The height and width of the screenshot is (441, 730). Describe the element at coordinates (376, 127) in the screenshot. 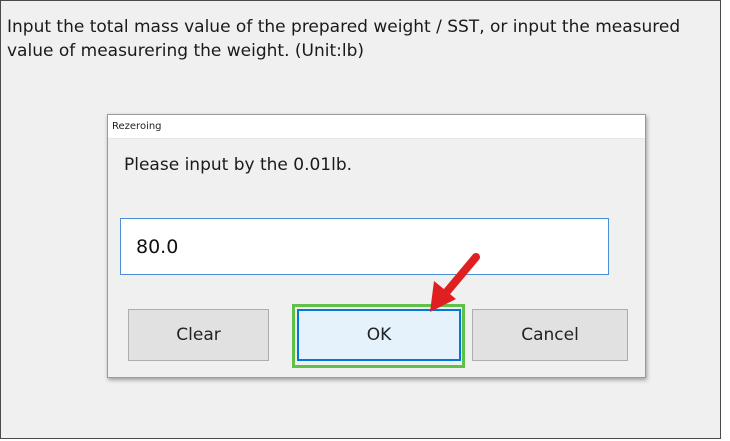

I see `dialog-titlebar: Rezeroing` at that location.